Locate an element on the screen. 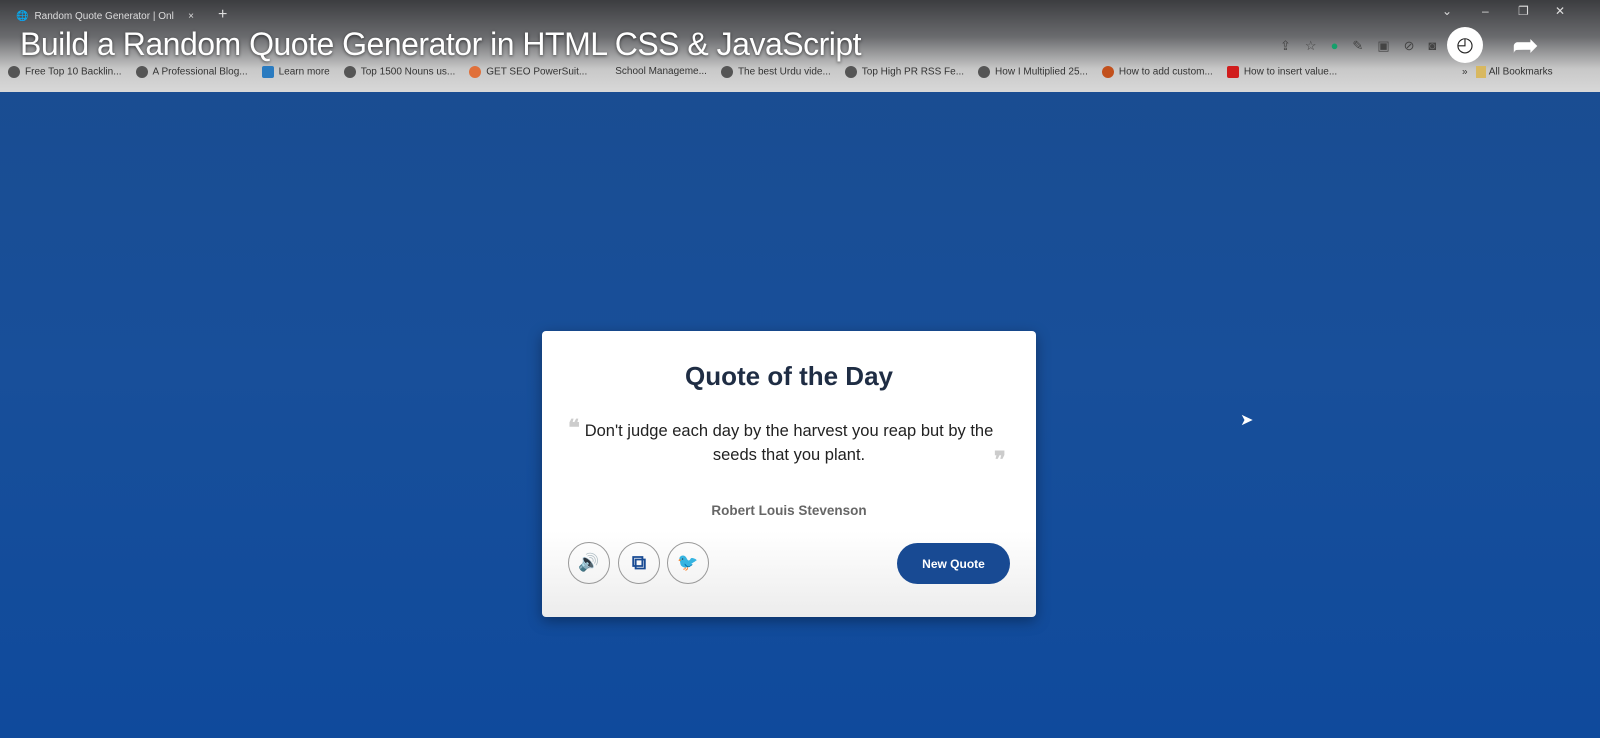  tweet-button: 🐦 is located at coordinates (688, 563).